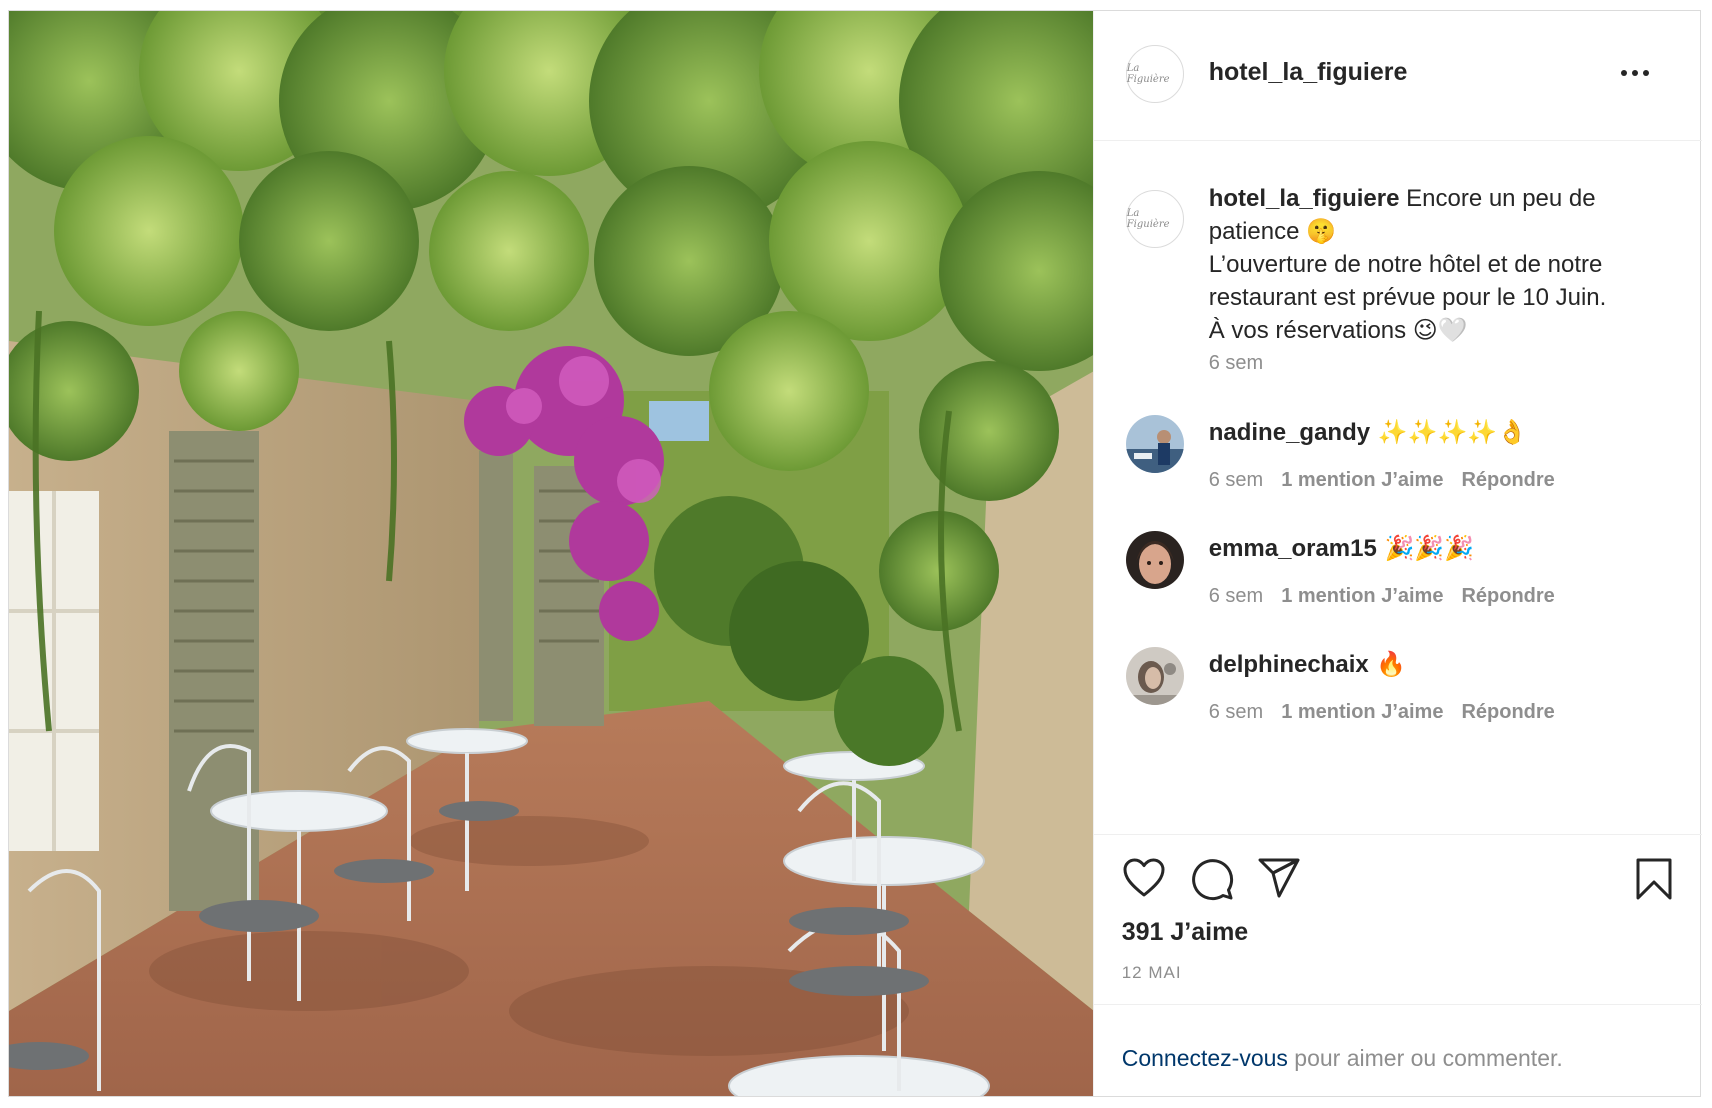 The image size is (1712, 1108). I want to click on bookmark-icon, so click(1654, 881).